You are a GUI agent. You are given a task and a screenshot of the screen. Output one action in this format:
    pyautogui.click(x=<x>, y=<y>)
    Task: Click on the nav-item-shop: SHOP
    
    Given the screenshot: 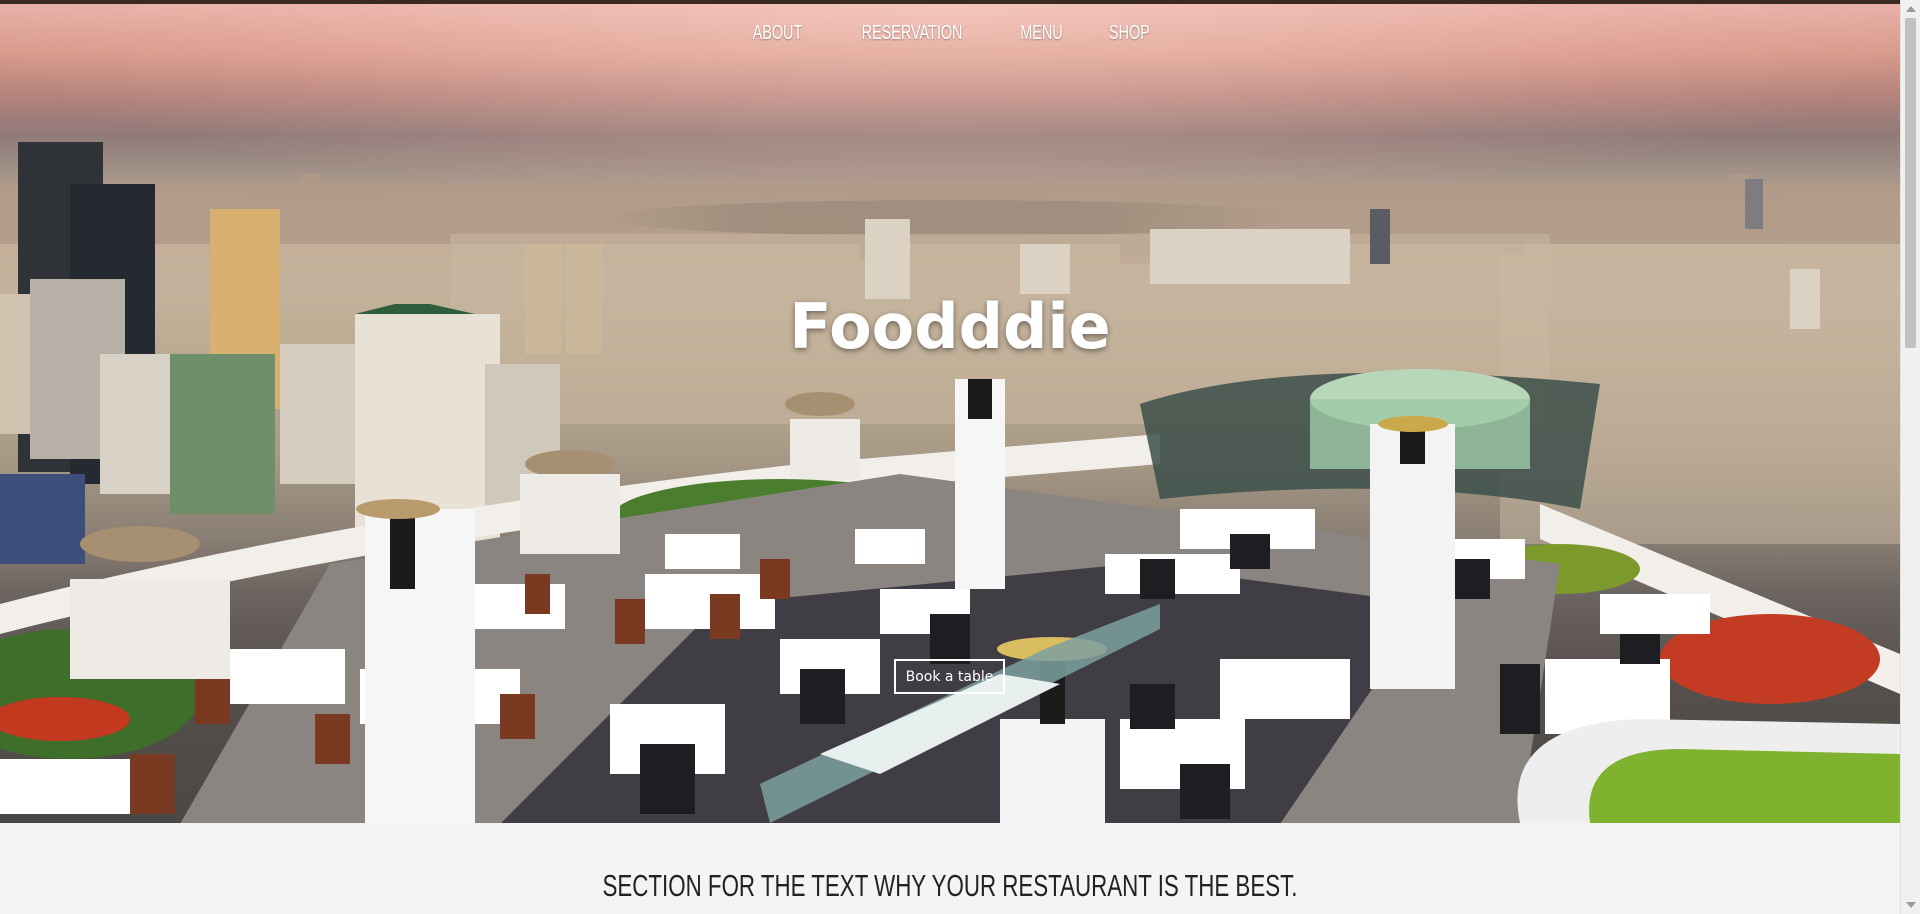 What is the action you would take?
    pyautogui.click(x=1128, y=33)
    